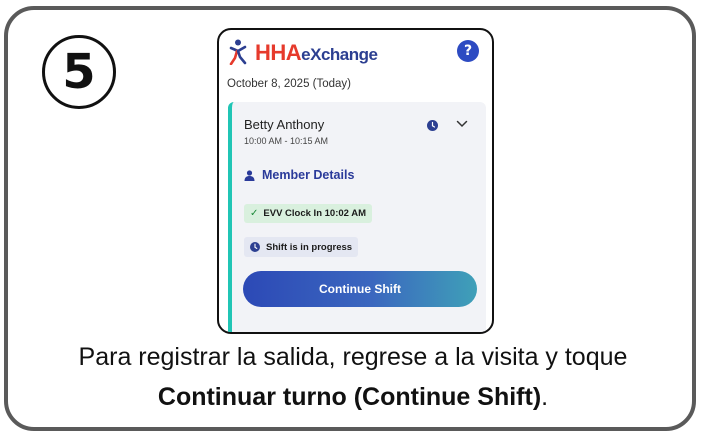 The width and height of the screenshot is (706, 431). Describe the element at coordinates (308, 175) in the screenshot. I see `member-details-label: Member Details` at that location.